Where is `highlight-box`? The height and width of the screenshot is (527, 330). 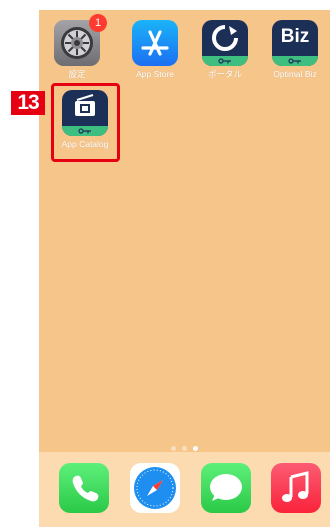 highlight-box is located at coordinates (85, 122).